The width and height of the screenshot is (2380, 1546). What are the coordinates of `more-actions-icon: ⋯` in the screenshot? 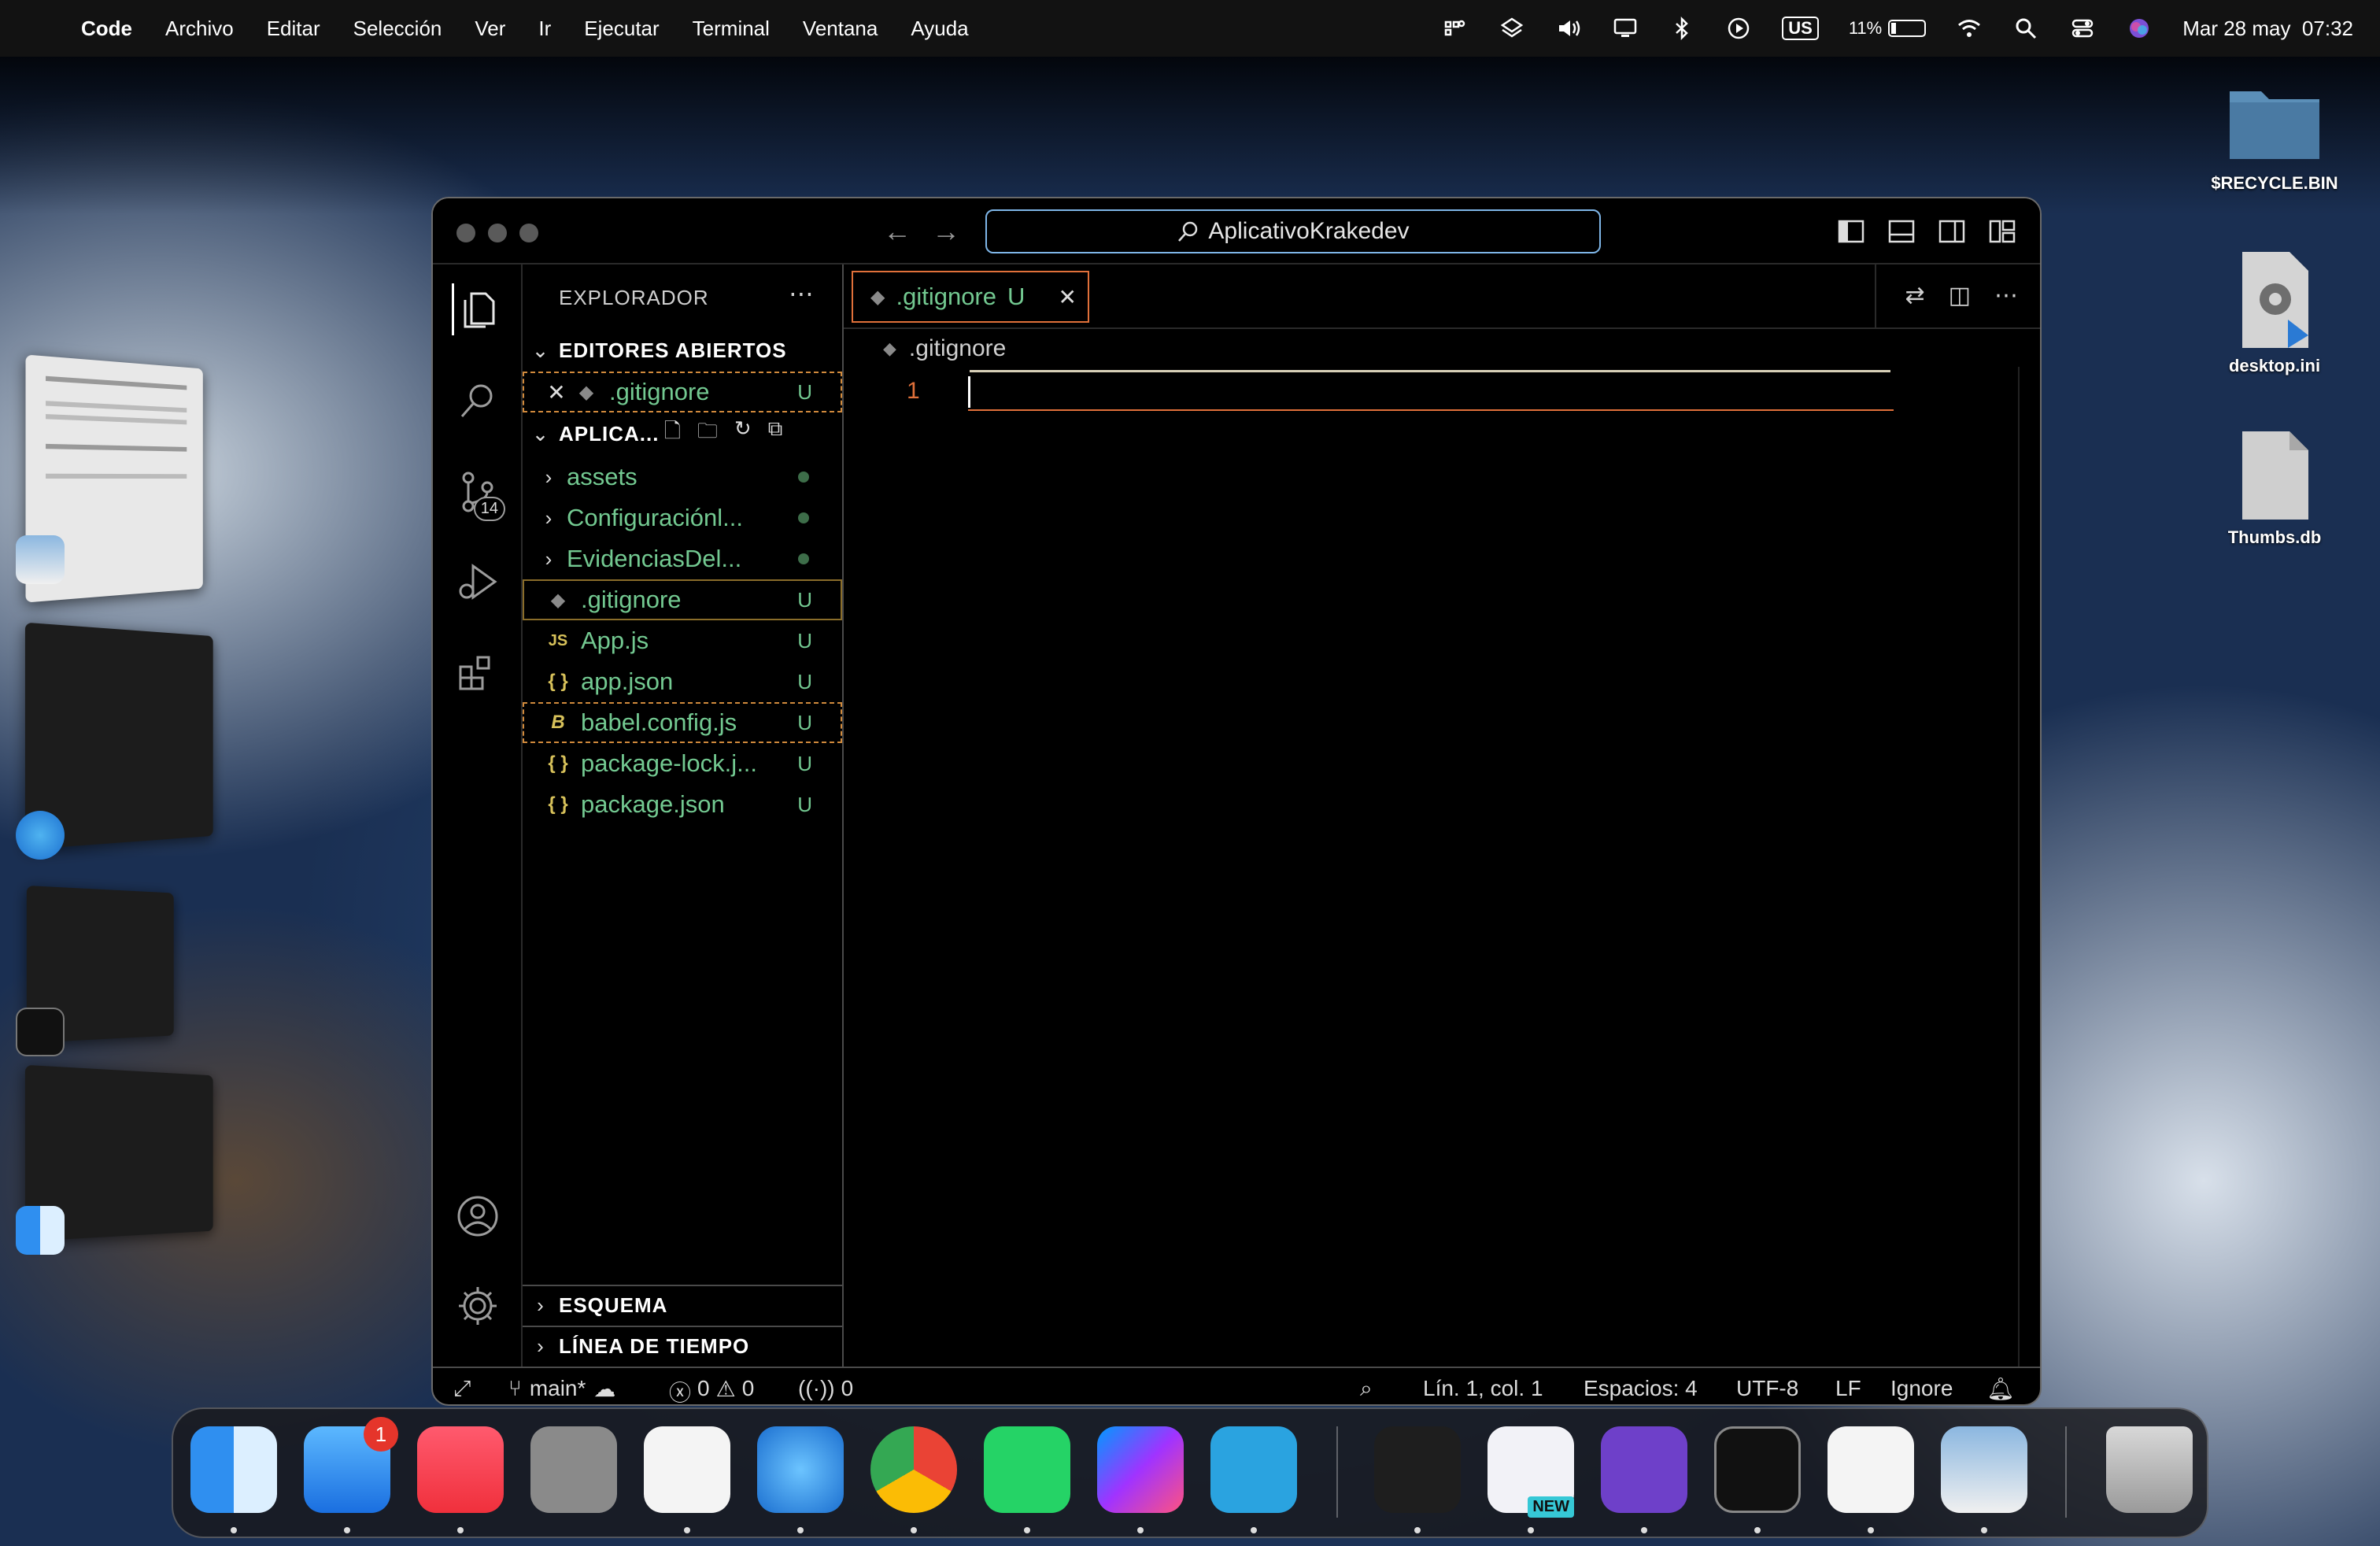 It's located at (2006, 296).